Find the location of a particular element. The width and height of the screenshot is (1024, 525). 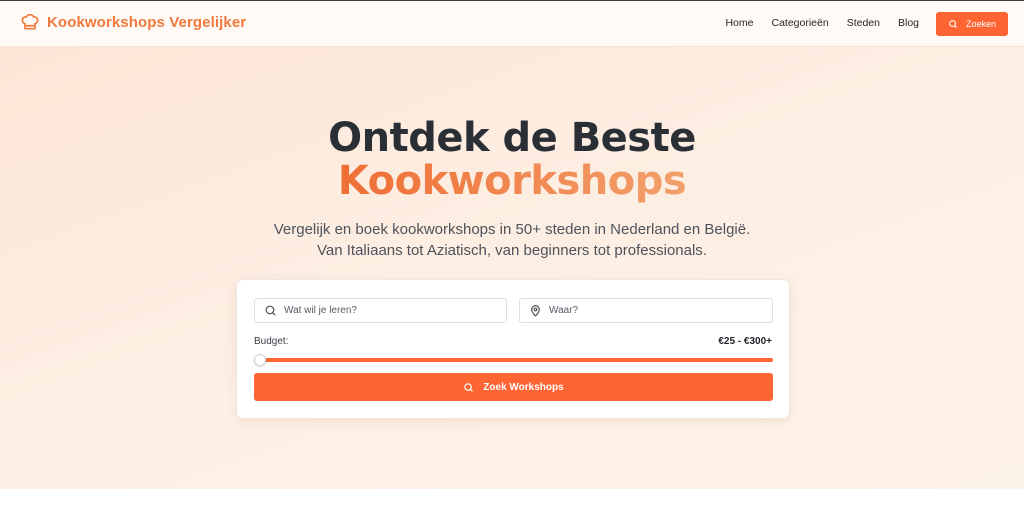

search-workshops-button: Zoek Workshops is located at coordinates (513, 387).